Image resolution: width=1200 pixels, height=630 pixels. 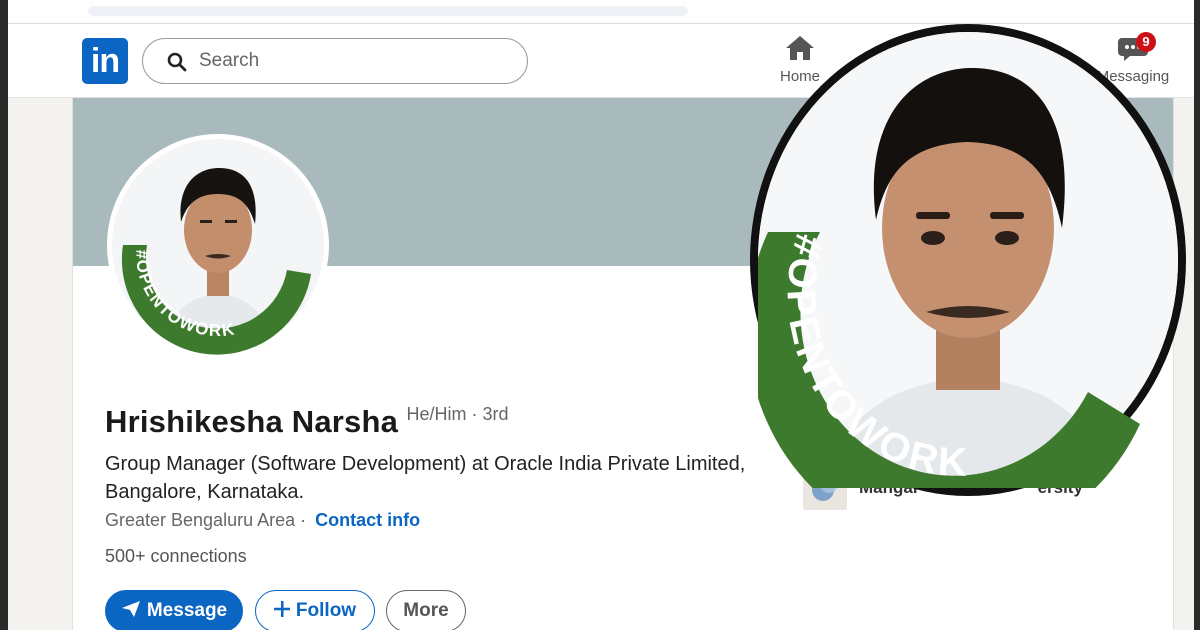 What do you see at coordinates (281, 609) in the screenshot?
I see `plus-icon` at bounding box center [281, 609].